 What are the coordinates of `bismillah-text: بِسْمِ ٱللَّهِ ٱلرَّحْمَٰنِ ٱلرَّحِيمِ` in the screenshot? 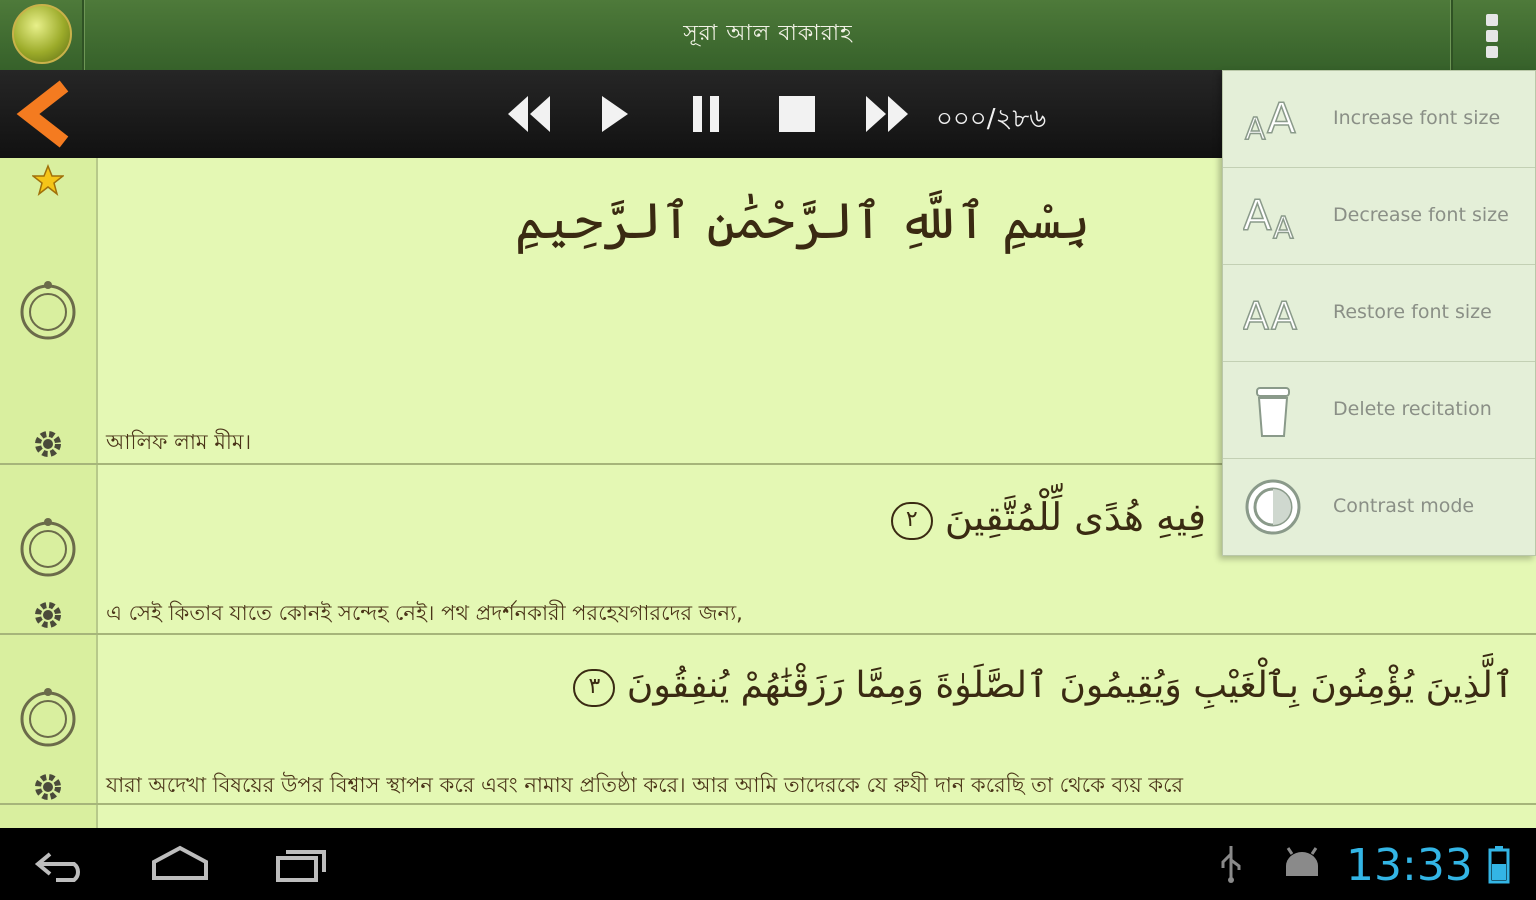 It's located at (802, 221).